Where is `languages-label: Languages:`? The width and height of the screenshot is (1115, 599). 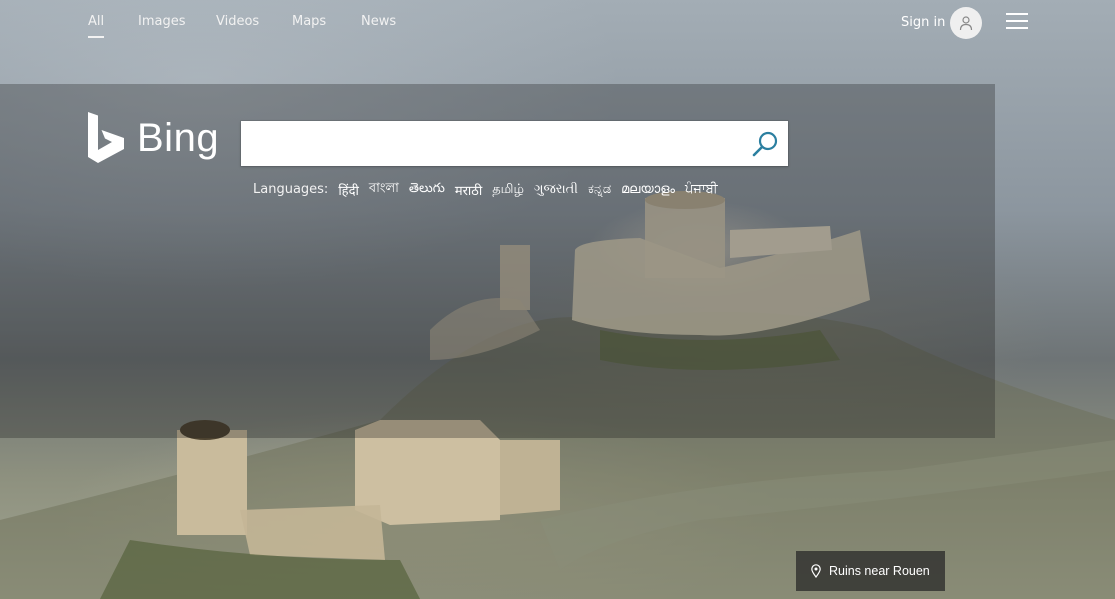
languages-label: Languages: is located at coordinates (291, 189).